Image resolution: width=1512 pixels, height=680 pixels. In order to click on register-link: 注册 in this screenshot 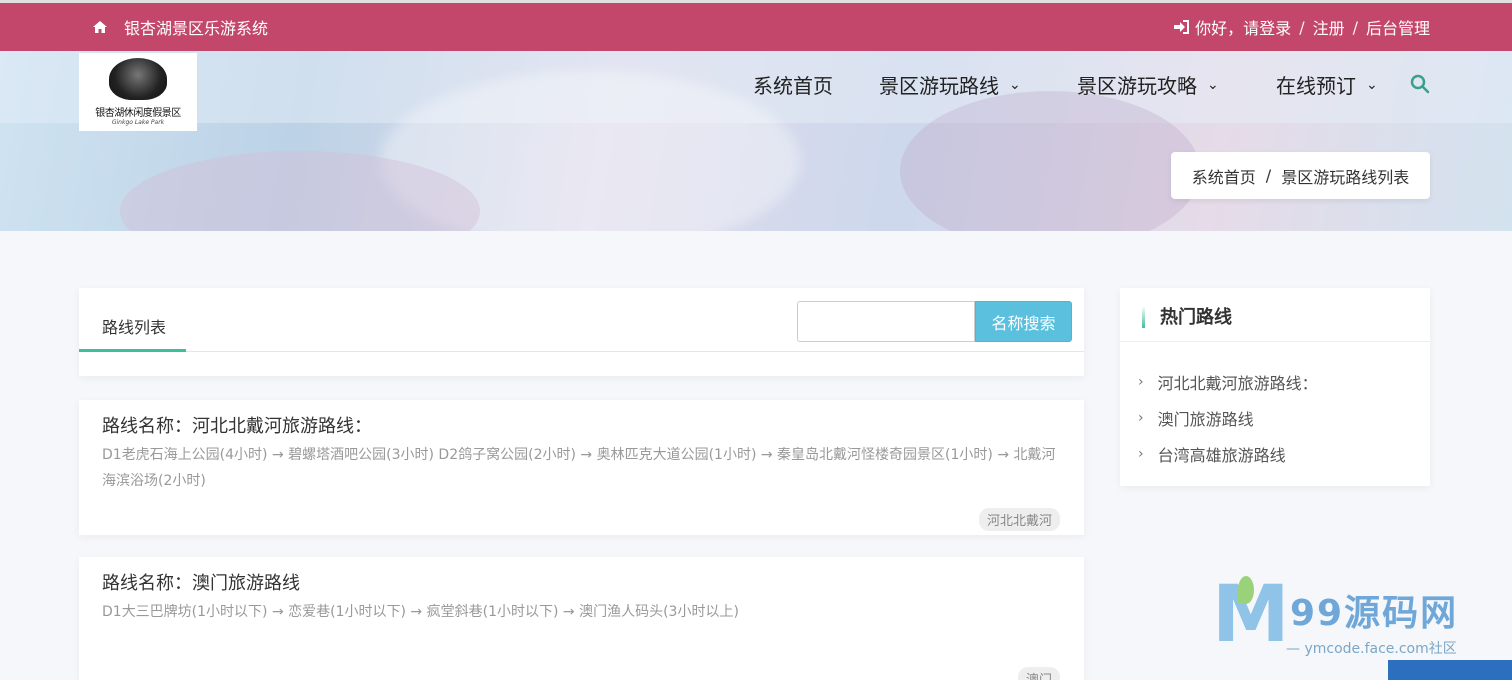, I will do `click(1329, 27)`.